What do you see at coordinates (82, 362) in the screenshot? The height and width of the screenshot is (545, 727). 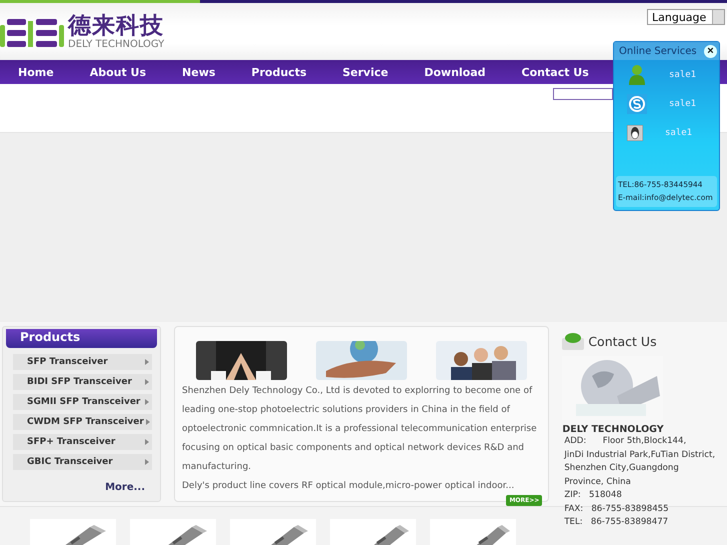 I see `category-item: SFP Transceiver` at bounding box center [82, 362].